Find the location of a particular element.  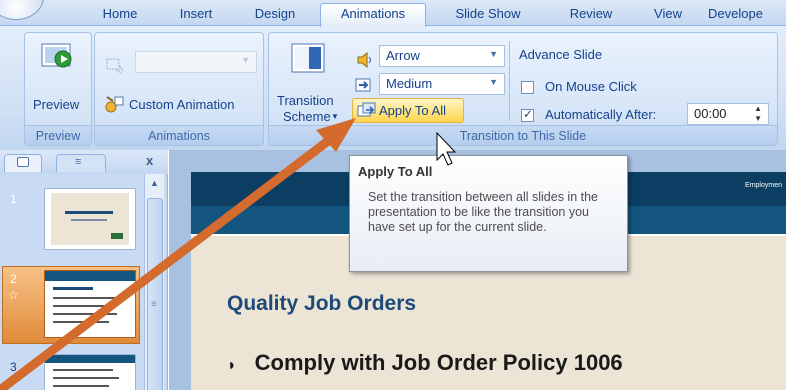

custom-animation-icon is located at coordinates (114, 104).